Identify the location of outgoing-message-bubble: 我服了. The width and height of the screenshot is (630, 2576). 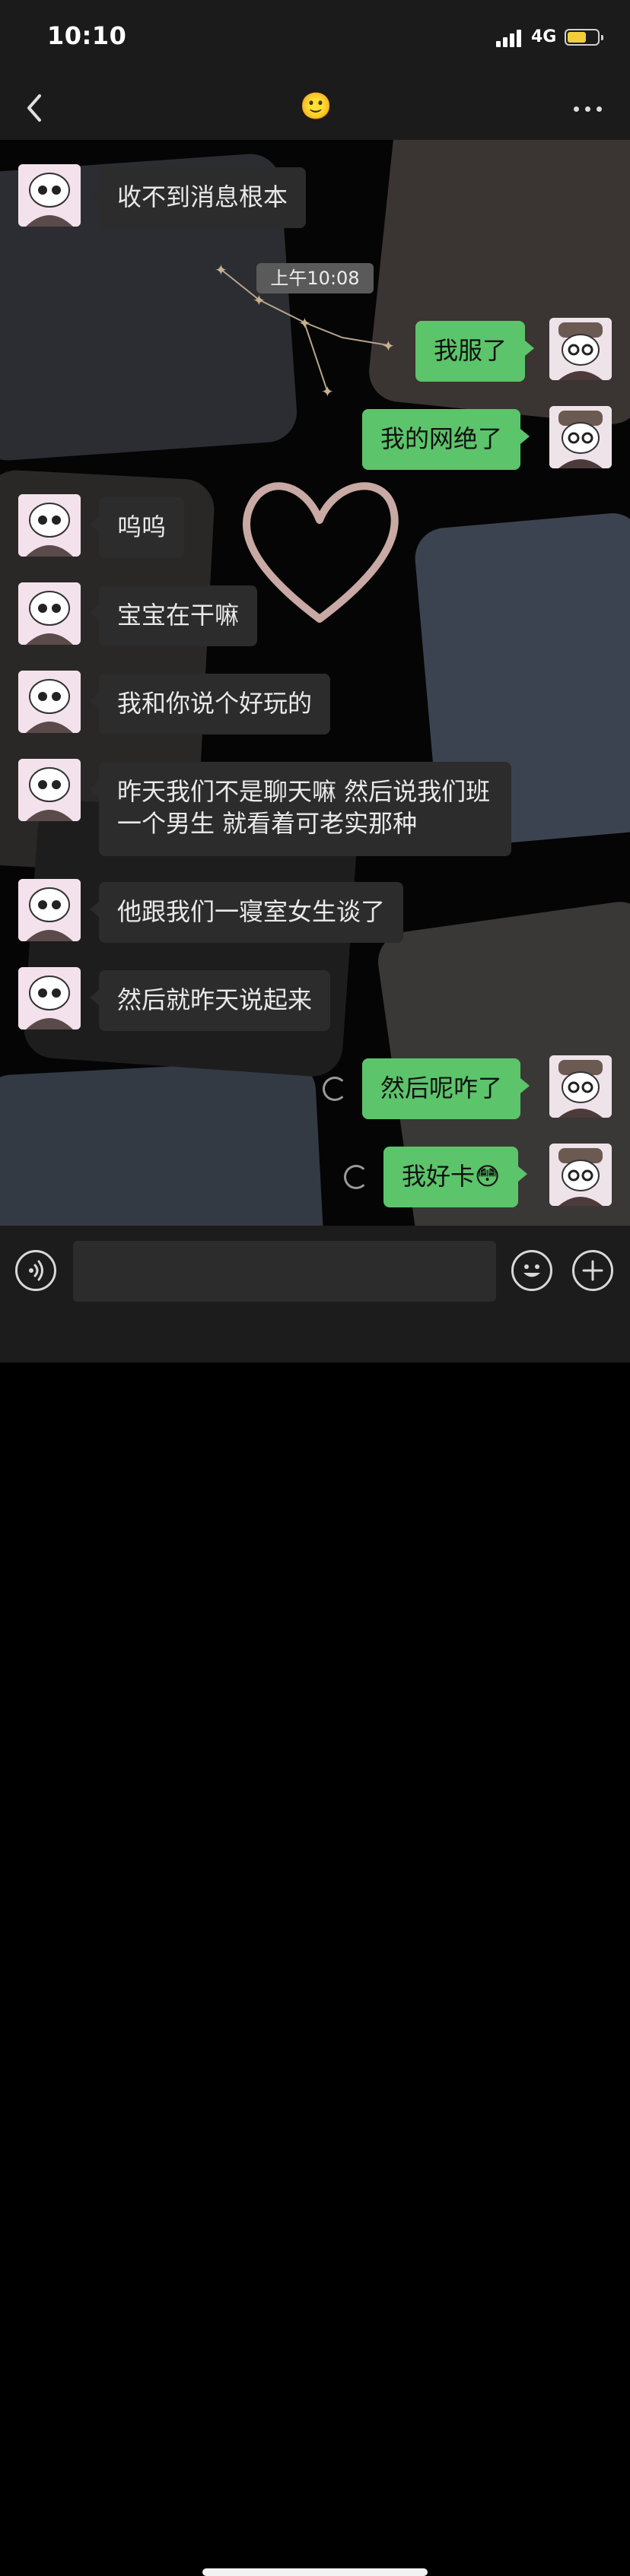
(475, 352).